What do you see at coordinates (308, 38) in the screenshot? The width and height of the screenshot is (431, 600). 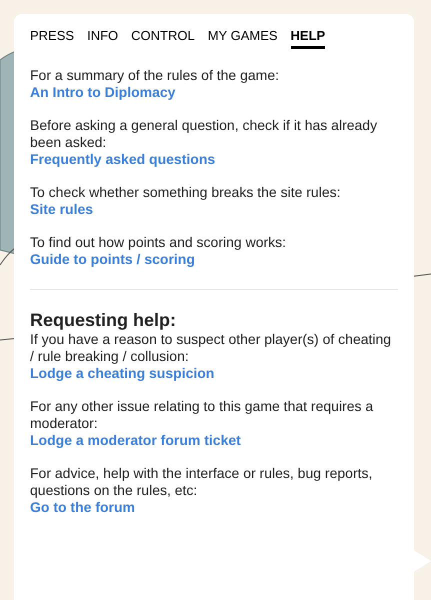 I see `nav-tab: HELP` at bounding box center [308, 38].